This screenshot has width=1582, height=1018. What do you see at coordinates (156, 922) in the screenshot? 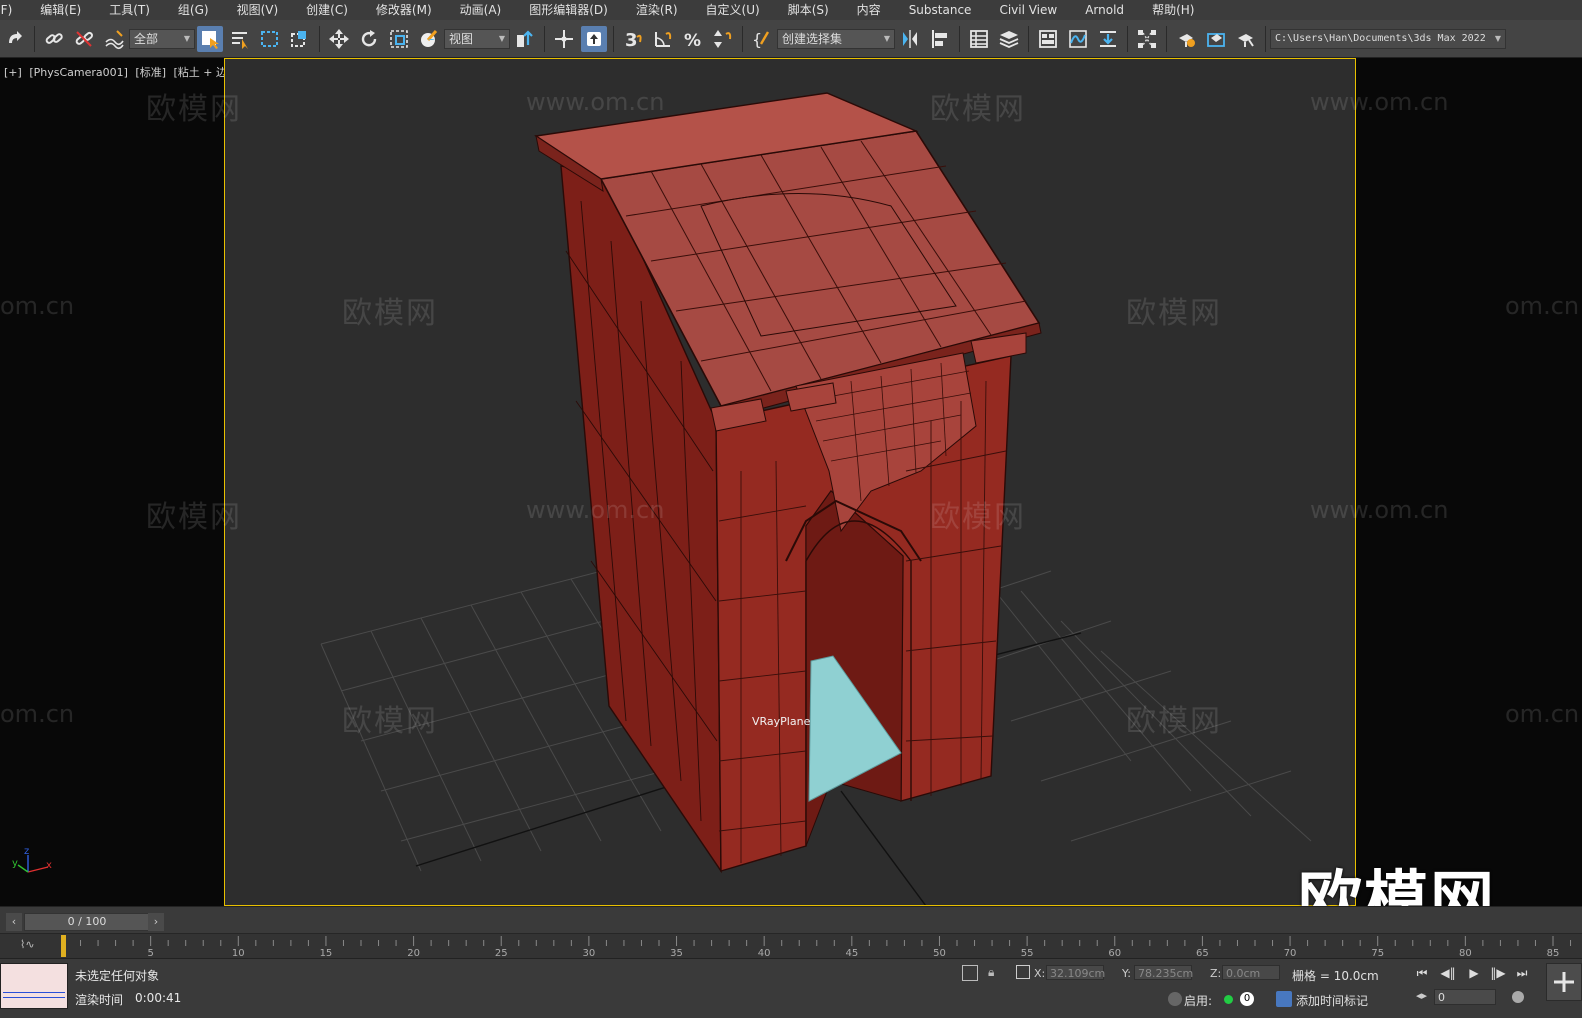
I see `chevron-right-icon: ›` at bounding box center [156, 922].